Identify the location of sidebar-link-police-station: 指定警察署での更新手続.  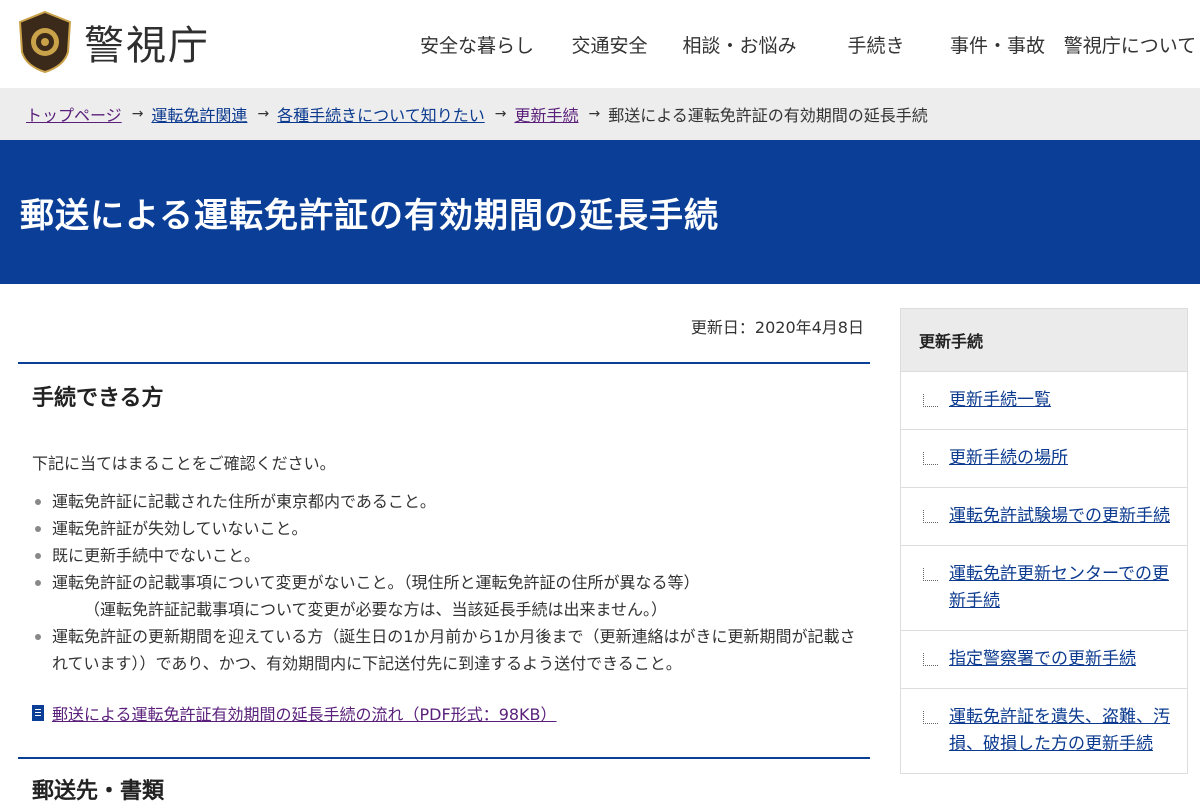
(1042, 659).